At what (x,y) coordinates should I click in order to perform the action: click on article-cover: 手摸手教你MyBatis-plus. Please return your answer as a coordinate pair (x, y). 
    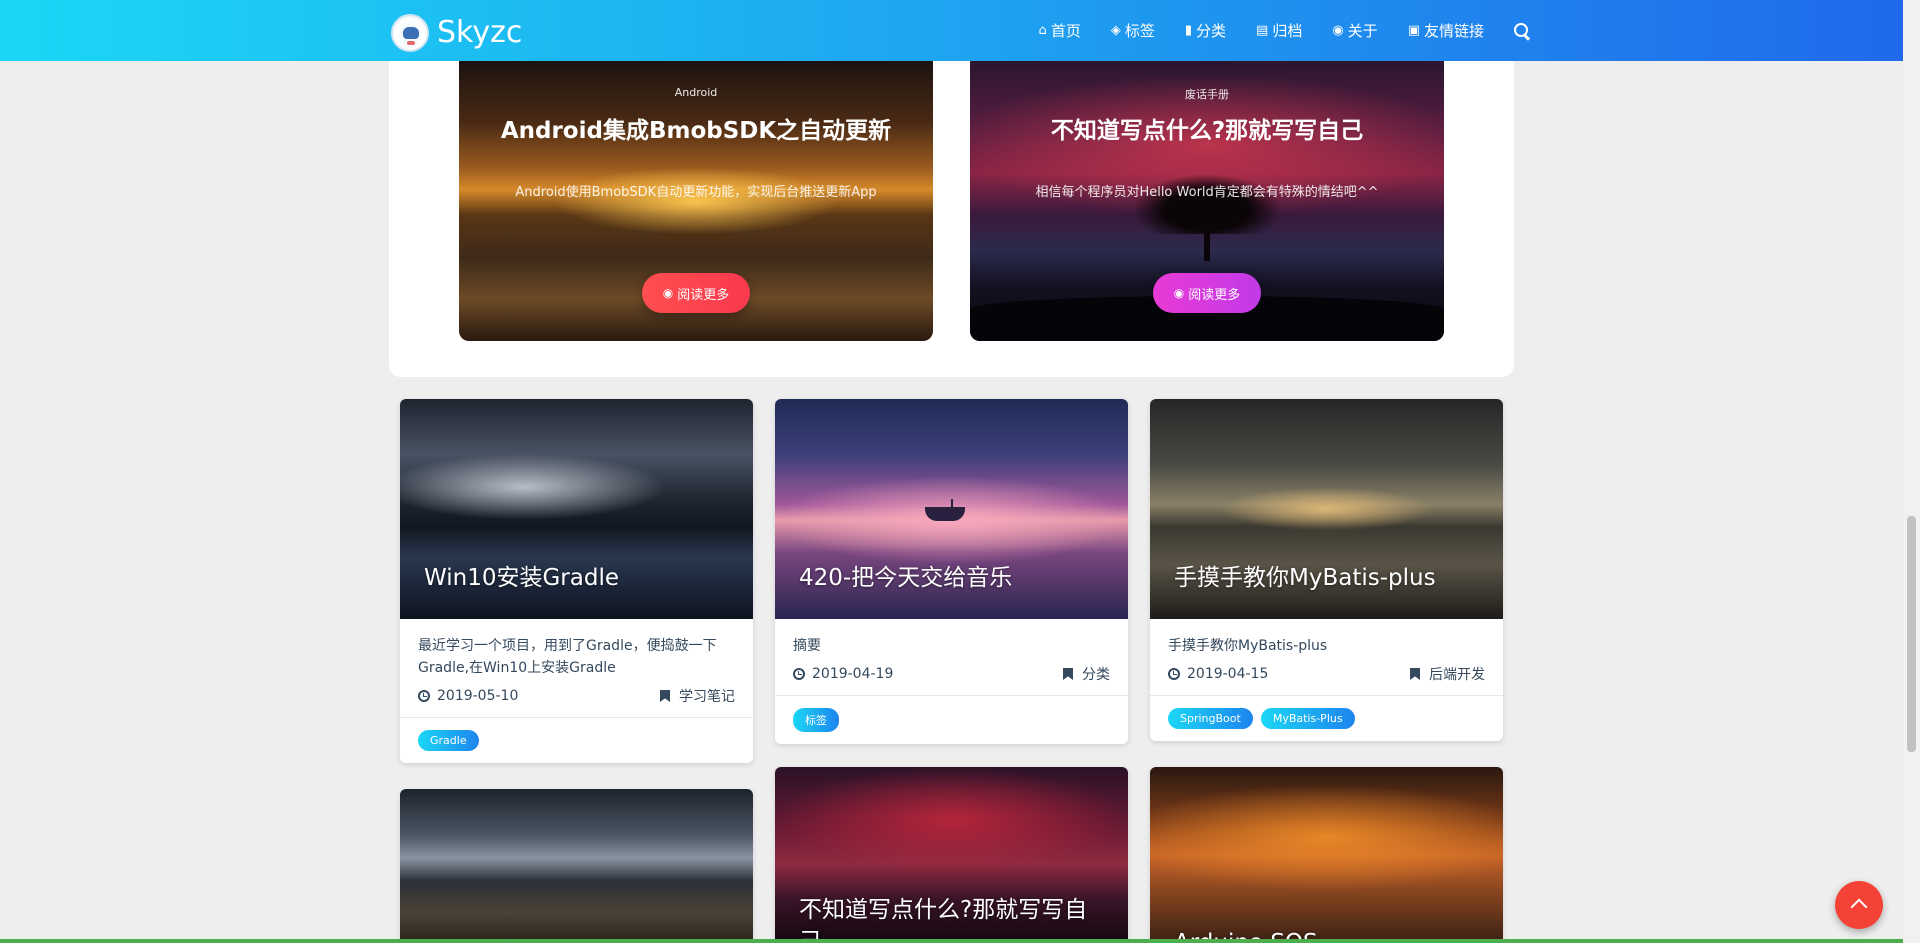
    Looking at the image, I should click on (1326, 509).